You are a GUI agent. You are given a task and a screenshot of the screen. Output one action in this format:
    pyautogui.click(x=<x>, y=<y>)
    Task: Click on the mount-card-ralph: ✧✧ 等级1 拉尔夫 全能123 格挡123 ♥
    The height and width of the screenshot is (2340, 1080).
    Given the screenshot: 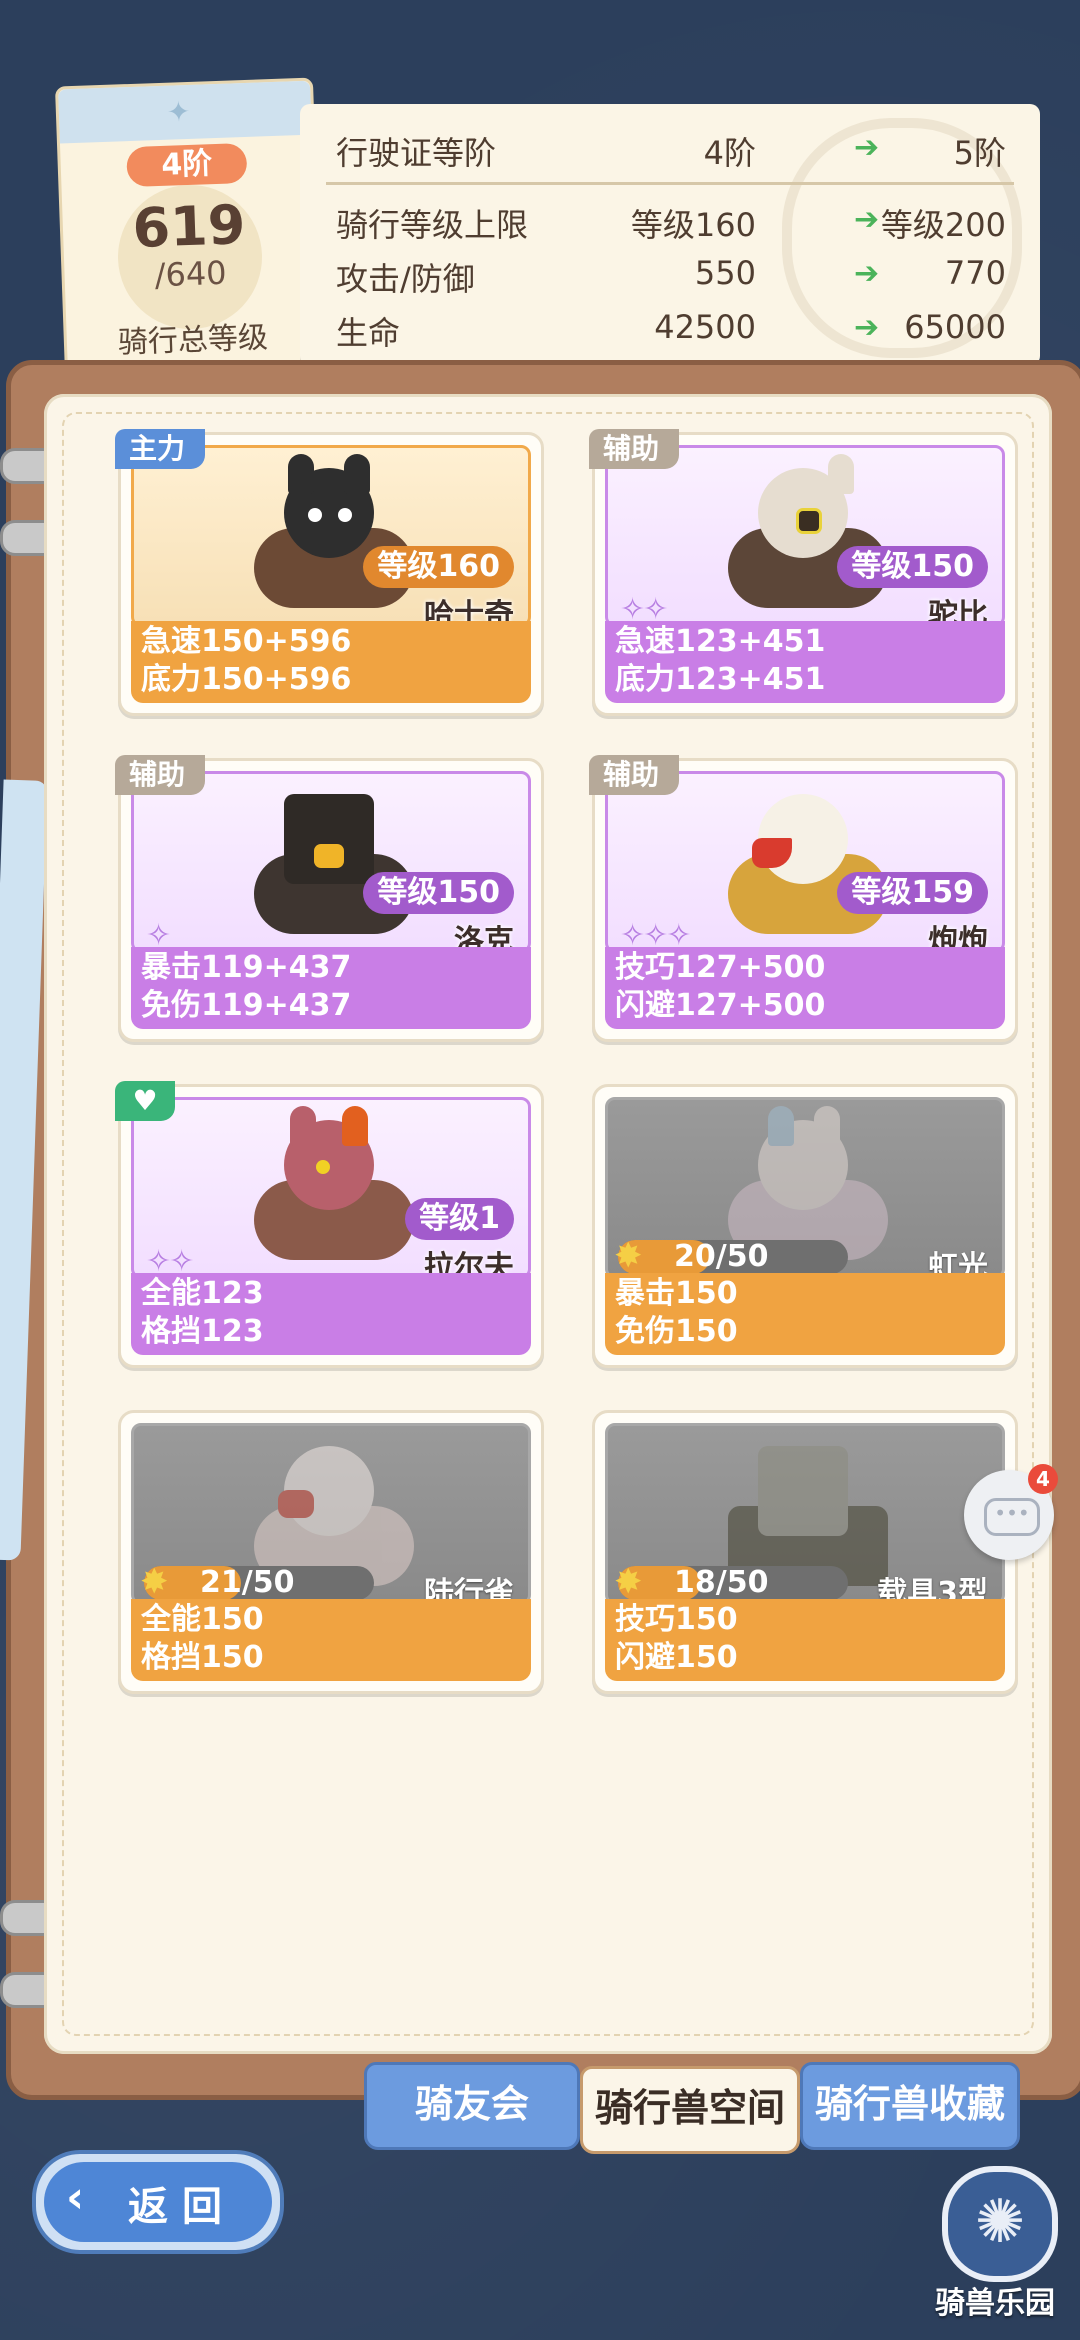 What is the action you would take?
    pyautogui.click(x=329, y=1224)
    